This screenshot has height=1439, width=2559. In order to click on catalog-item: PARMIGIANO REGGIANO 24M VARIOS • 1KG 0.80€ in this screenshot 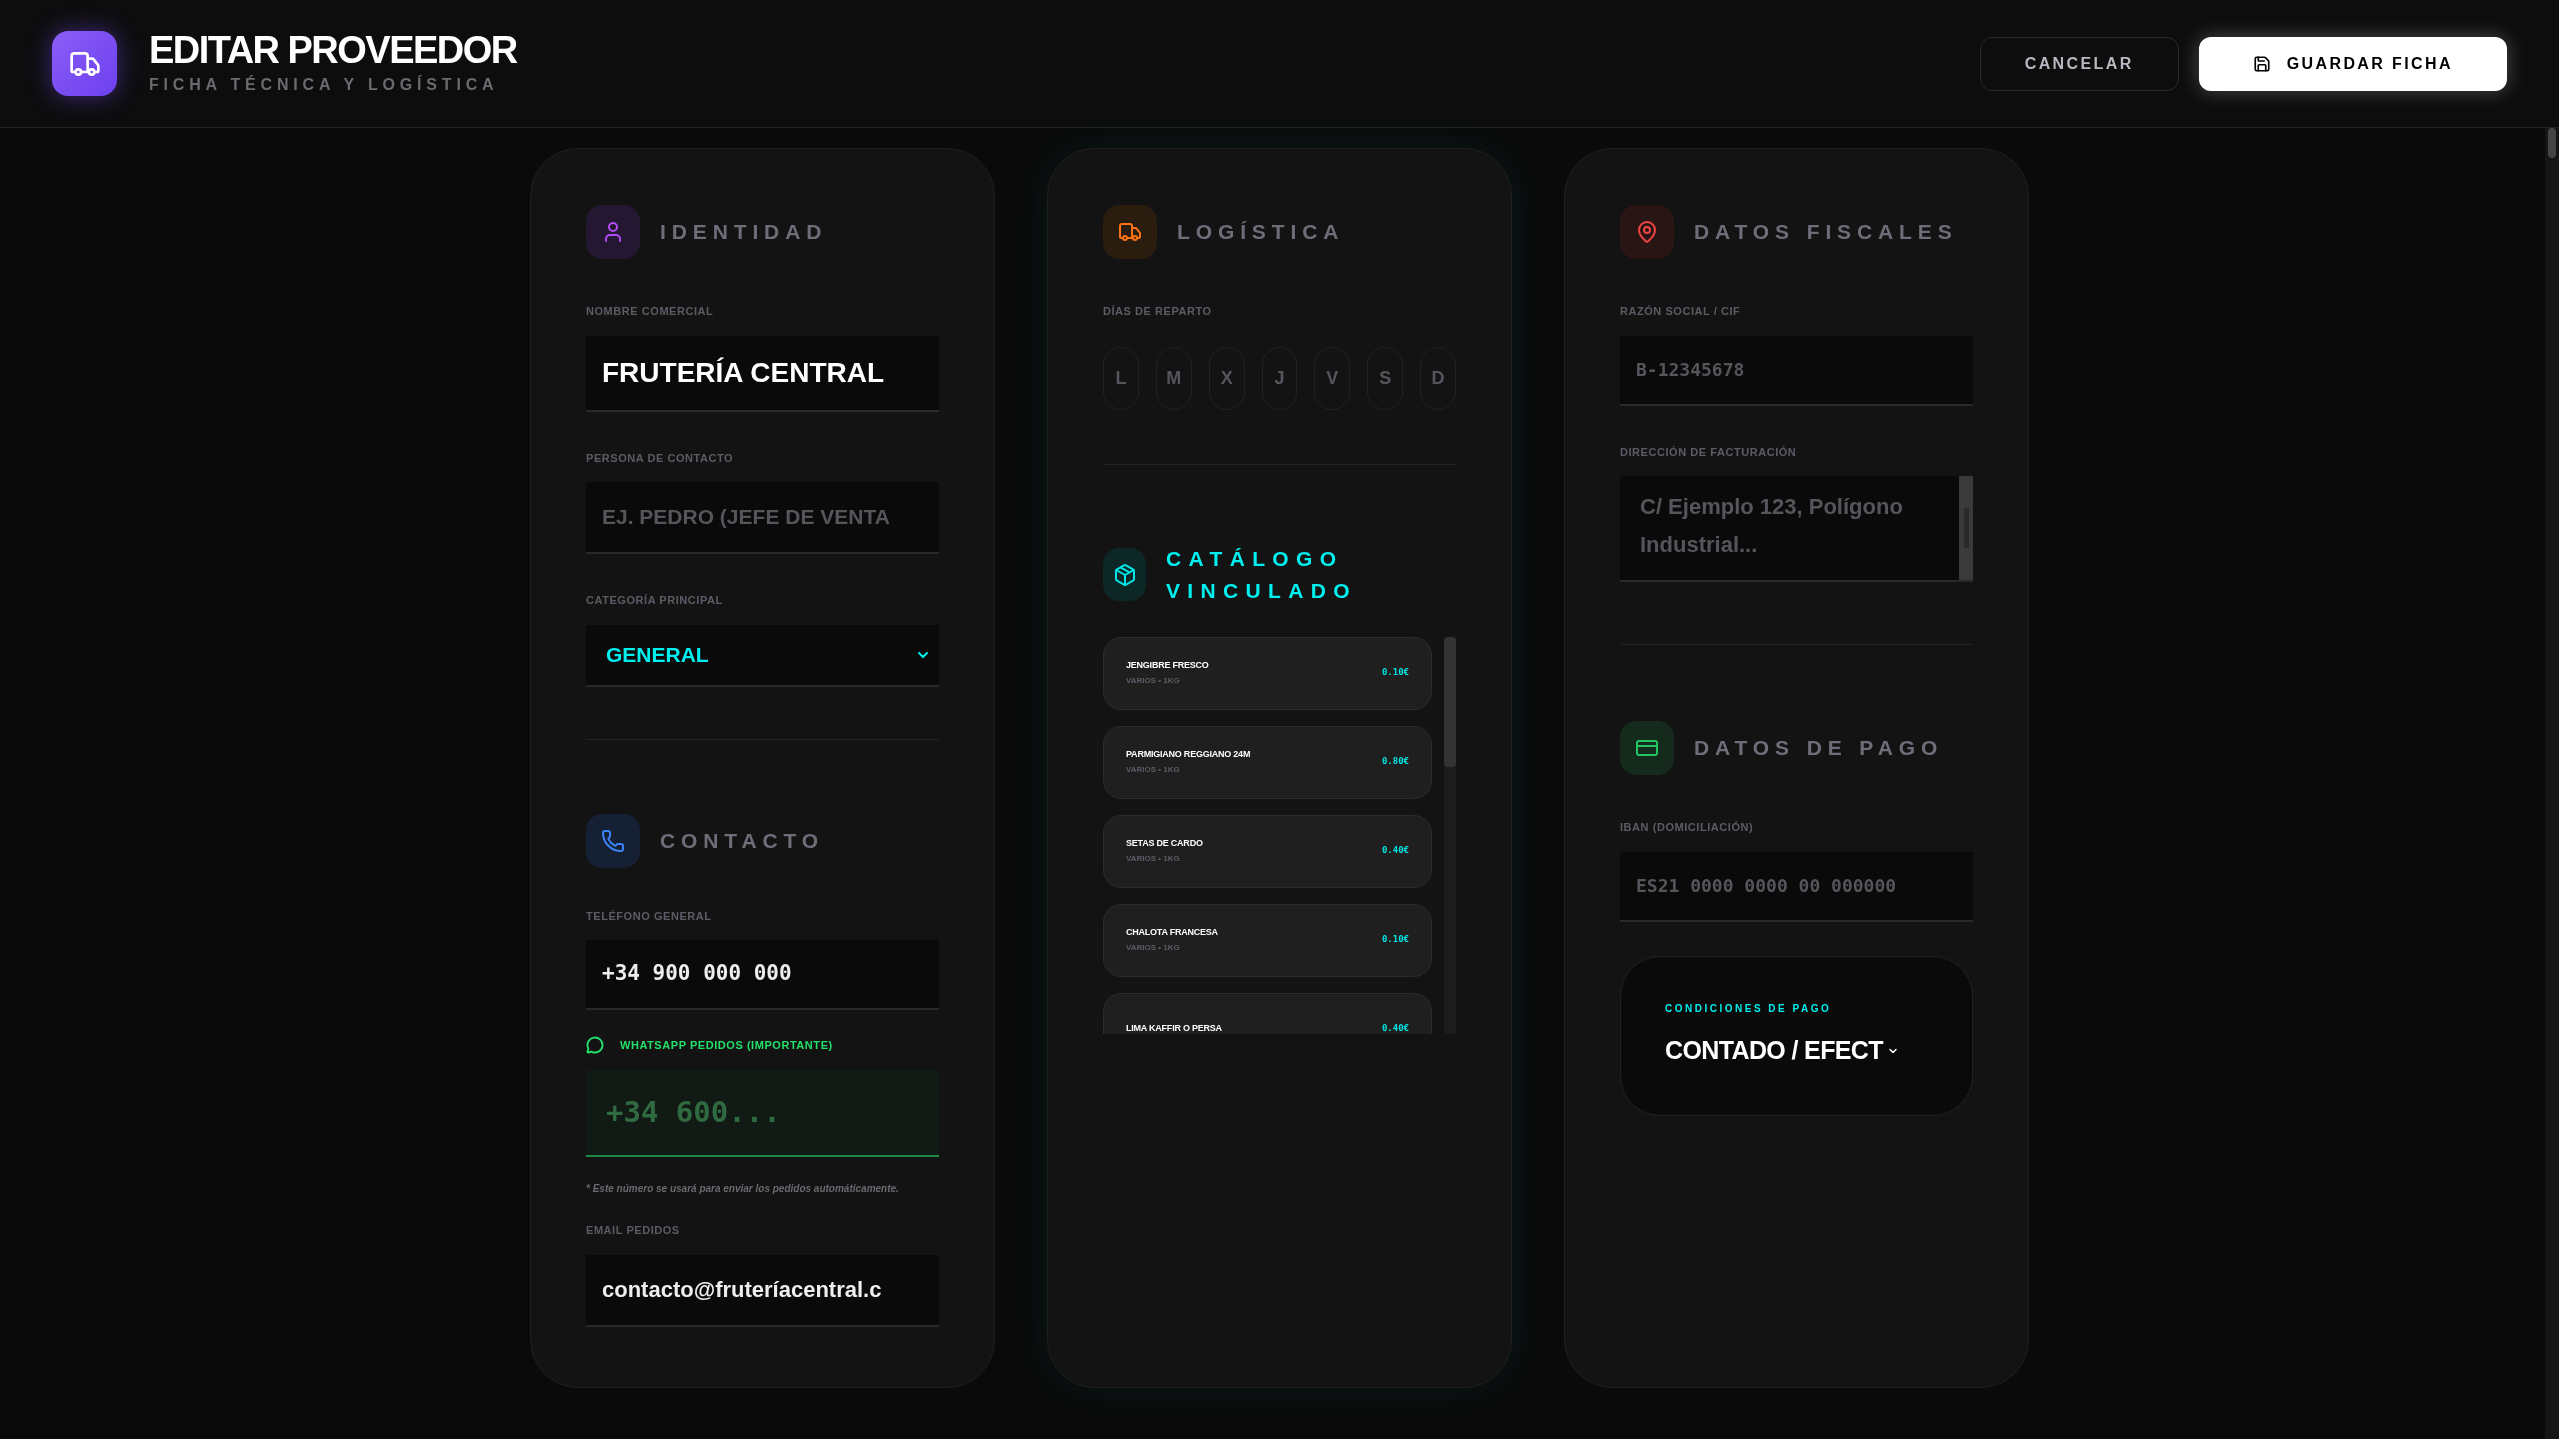, I will do `click(1267, 762)`.